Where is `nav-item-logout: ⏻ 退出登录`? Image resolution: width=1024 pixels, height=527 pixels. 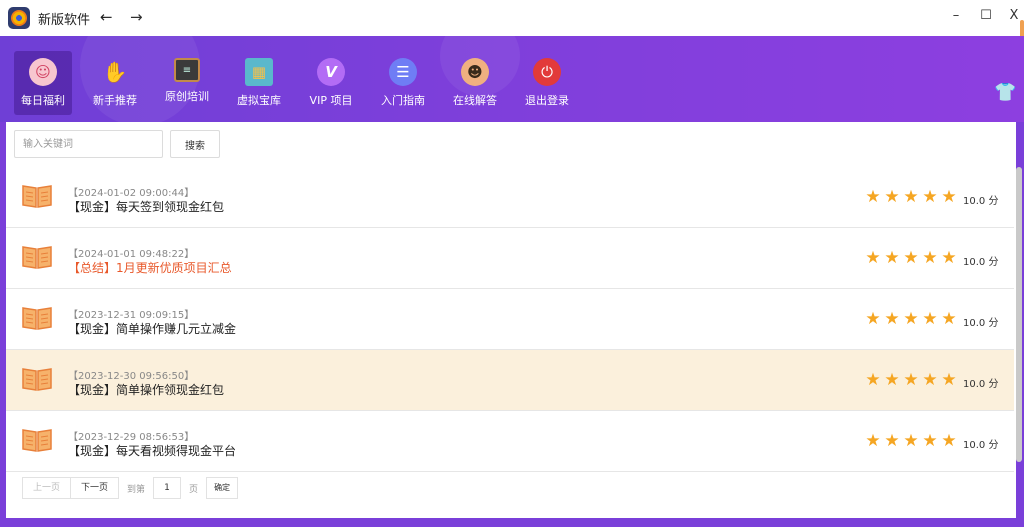
nav-item-logout: ⏻ 退出登录 is located at coordinates (547, 83).